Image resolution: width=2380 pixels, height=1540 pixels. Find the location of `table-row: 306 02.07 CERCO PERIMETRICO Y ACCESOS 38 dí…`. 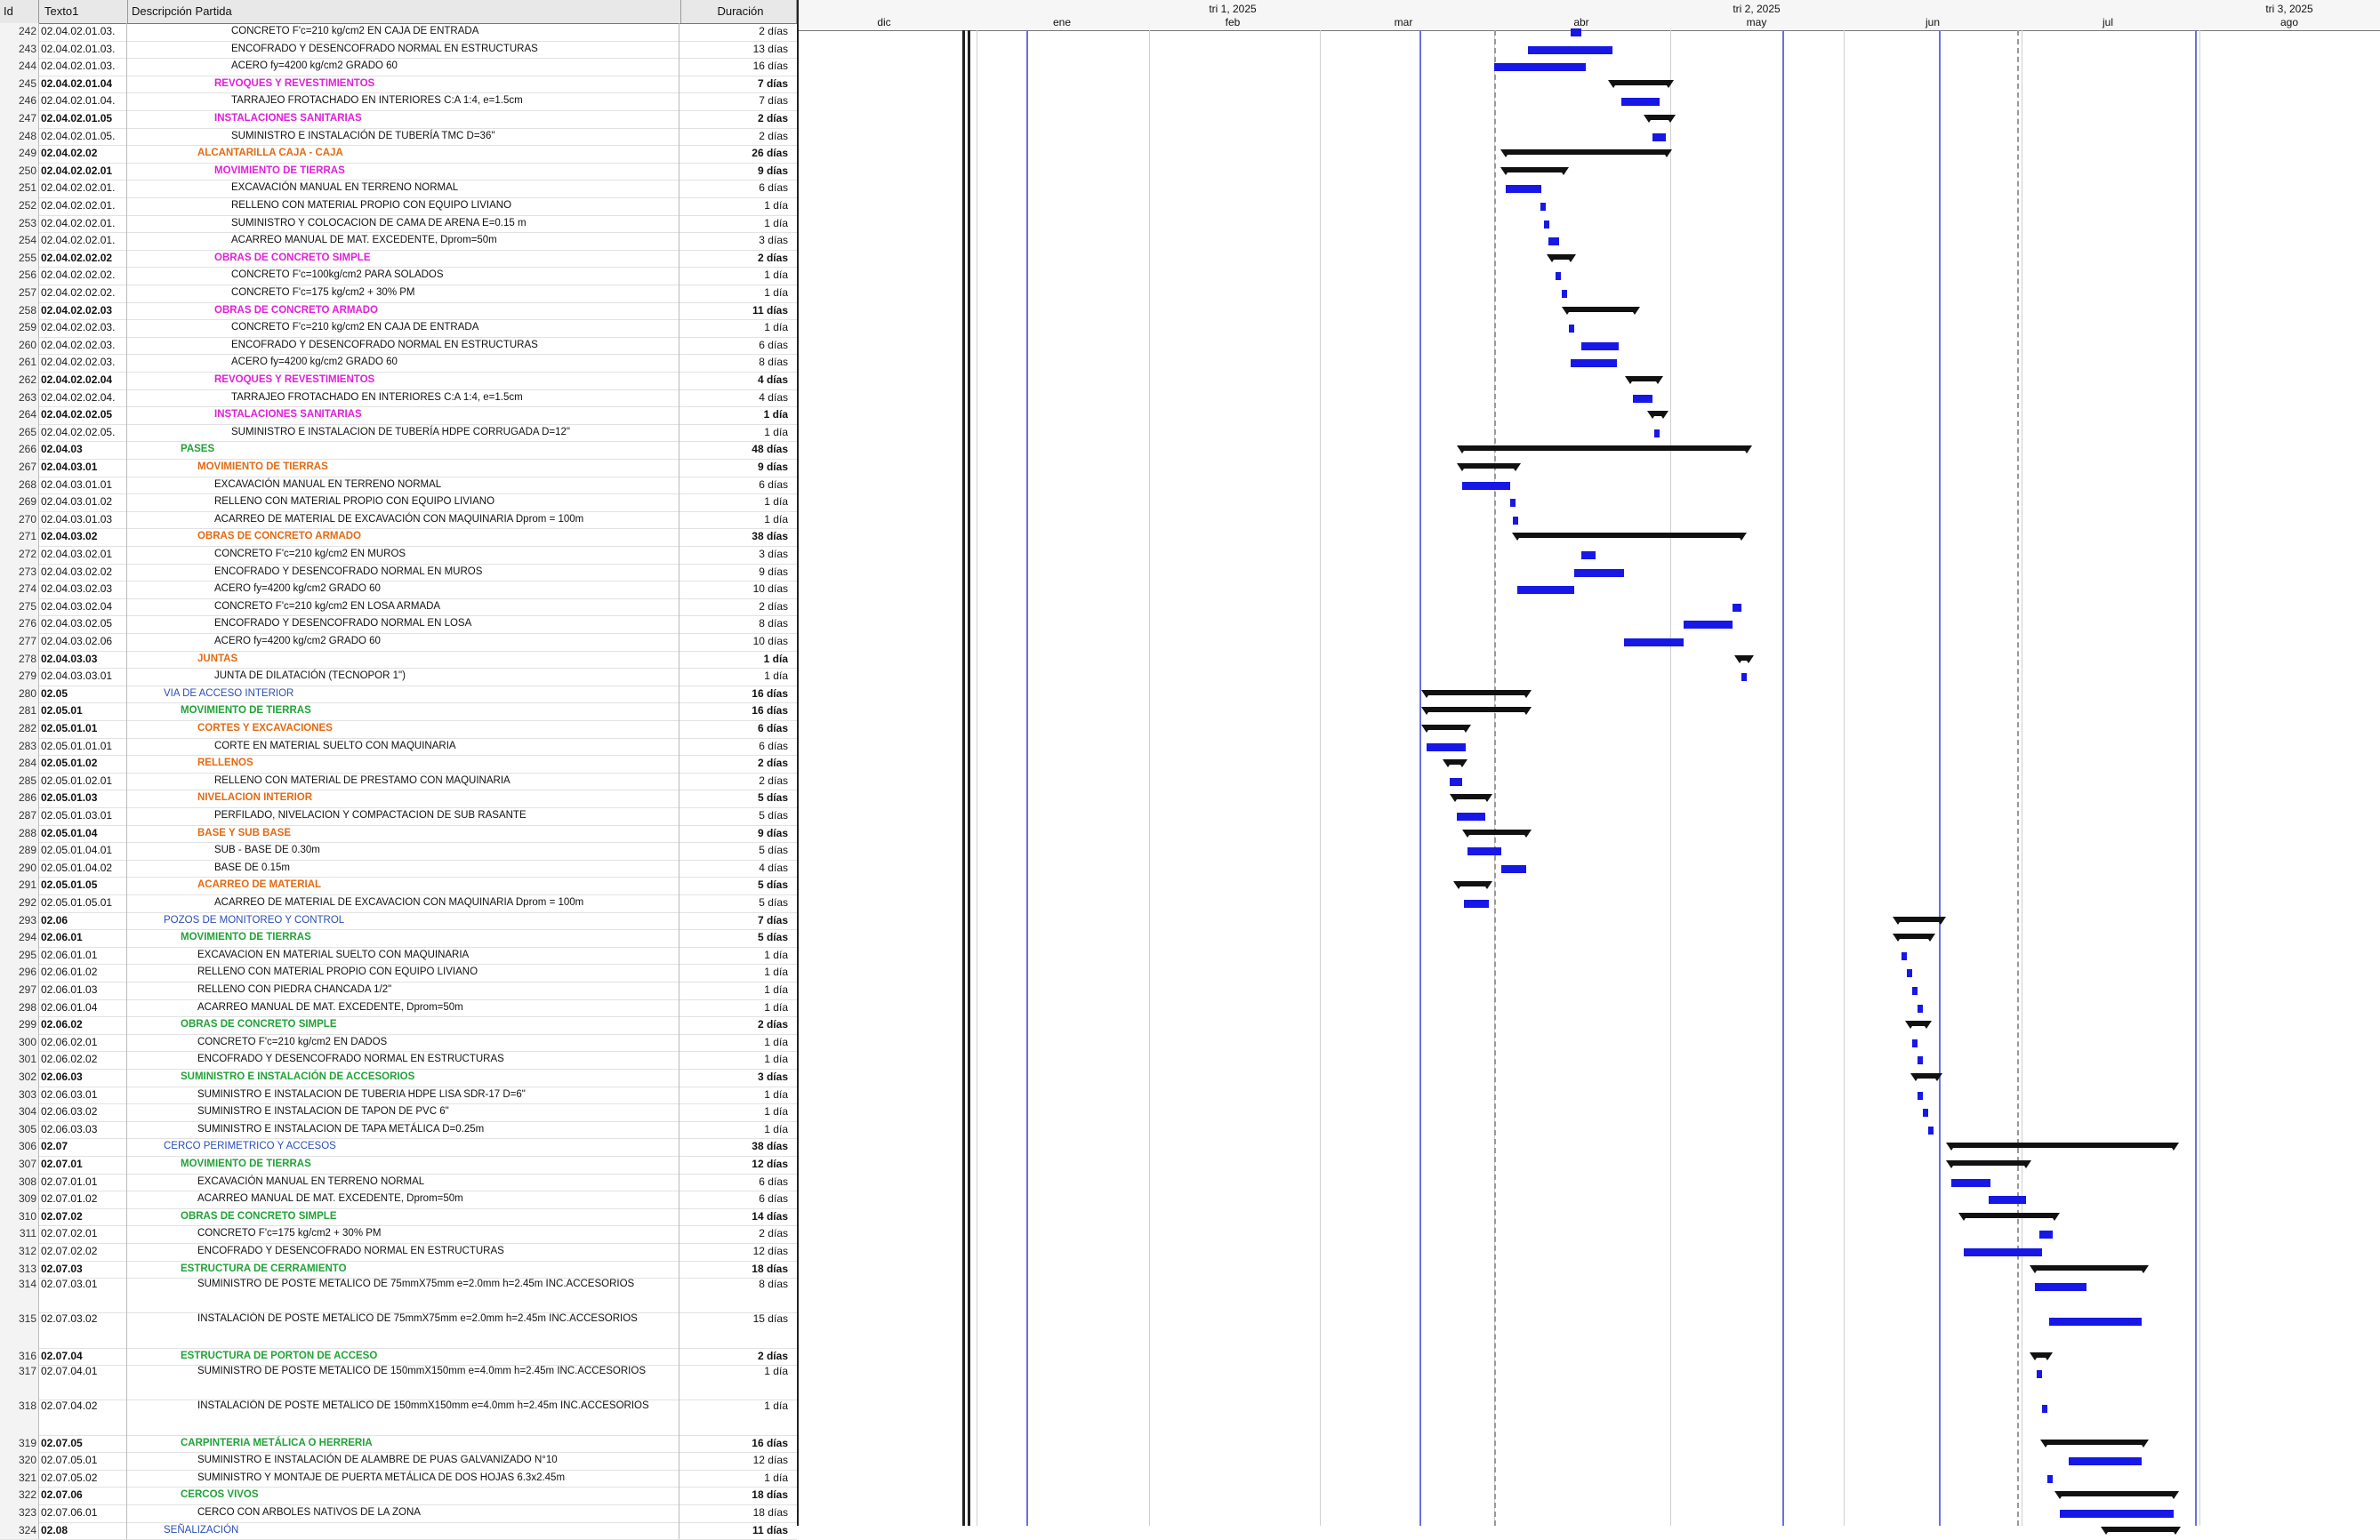

table-row: 306 02.07 CERCO PERIMETRICO Y ACCESOS 38 dí… is located at coordinates (398, 1147).